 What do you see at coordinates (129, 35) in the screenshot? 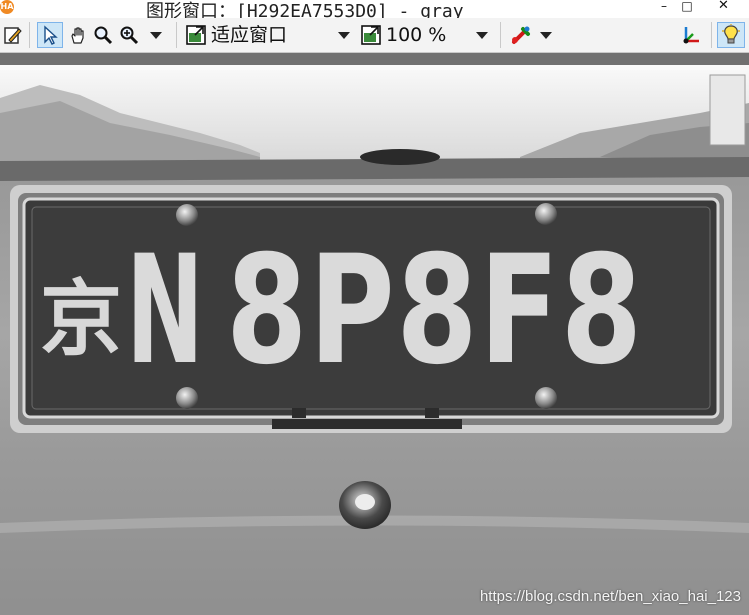
I see `zoom-in-icon` at bounding box center [129, 35].